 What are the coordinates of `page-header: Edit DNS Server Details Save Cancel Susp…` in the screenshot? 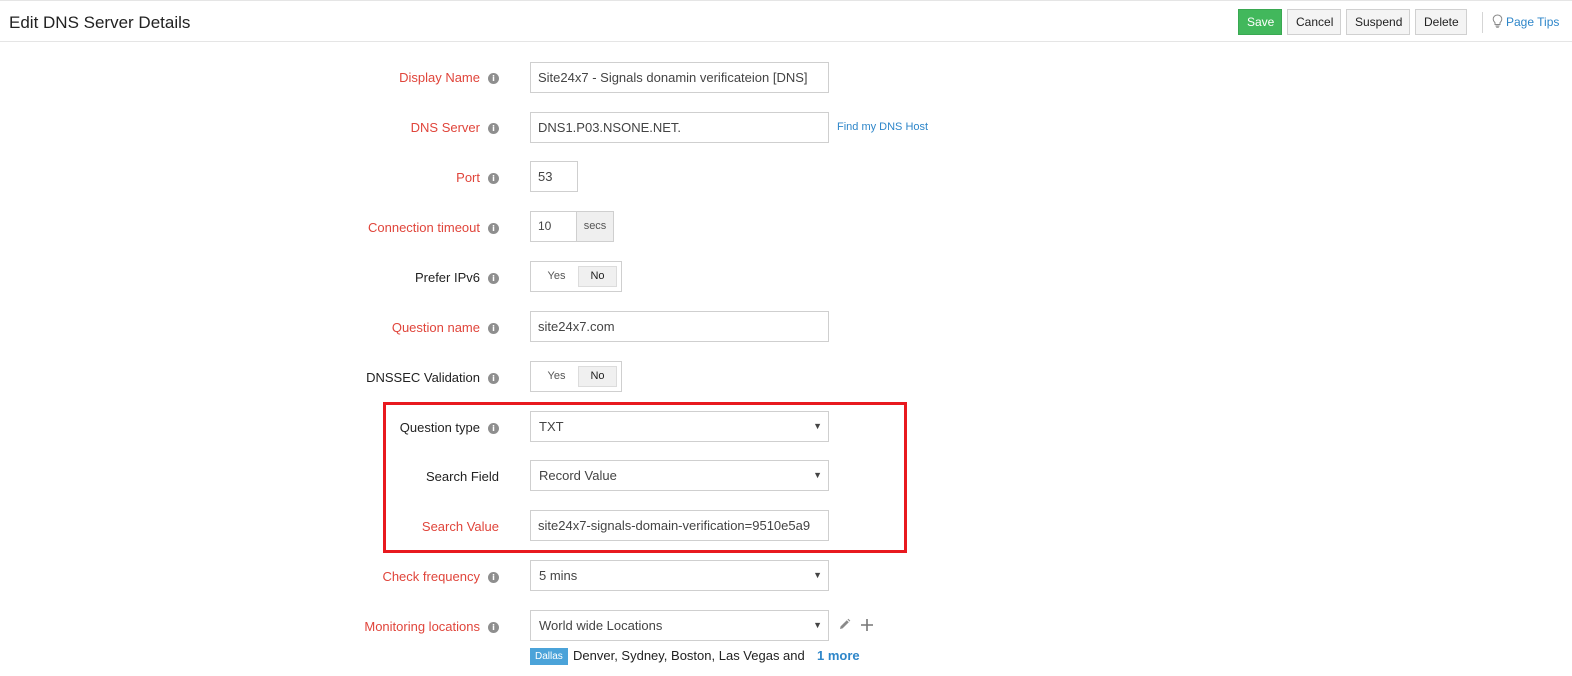 It's located at (786, 21).